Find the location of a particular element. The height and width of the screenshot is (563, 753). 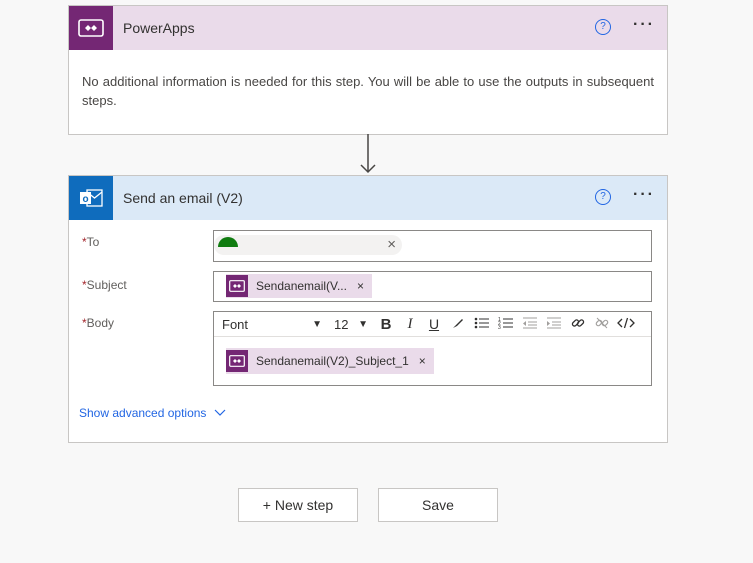

to-field: × is located at coordinates (432, 246).